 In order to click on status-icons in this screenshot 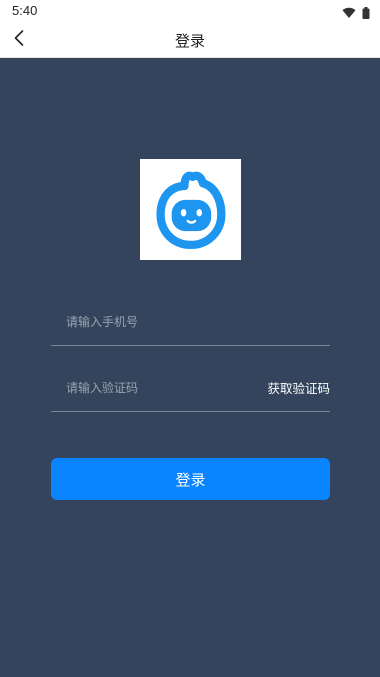, I will do `click(356, 13)`.